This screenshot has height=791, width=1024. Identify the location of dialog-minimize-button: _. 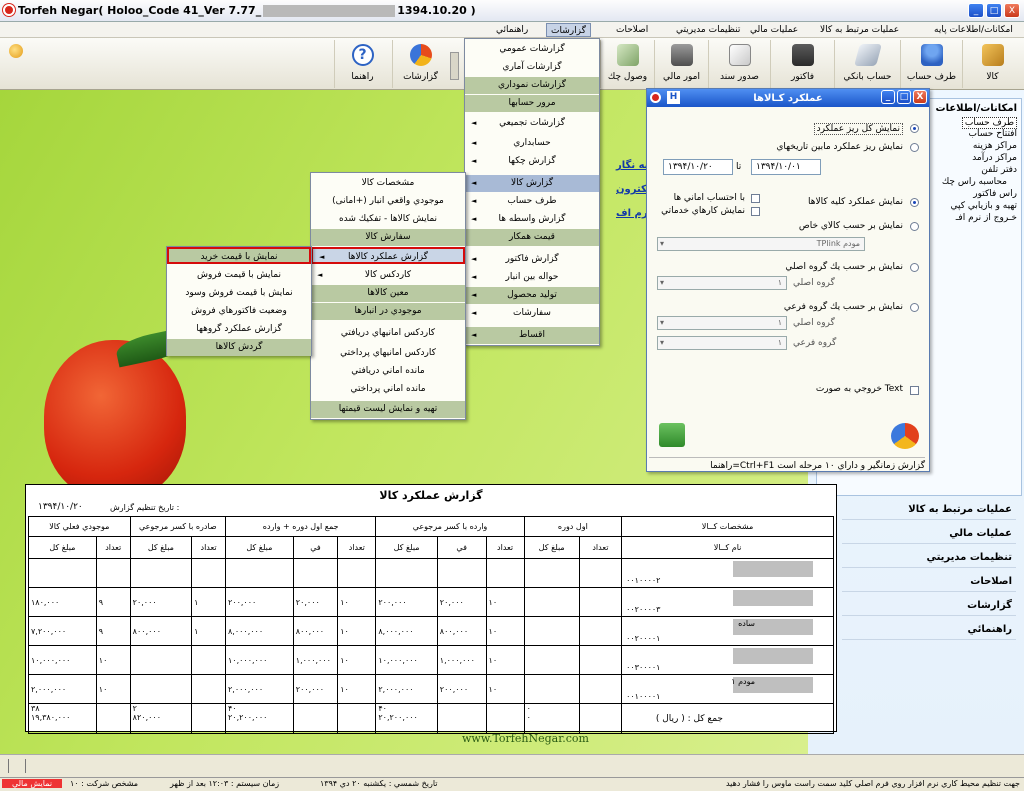
(888, 97).